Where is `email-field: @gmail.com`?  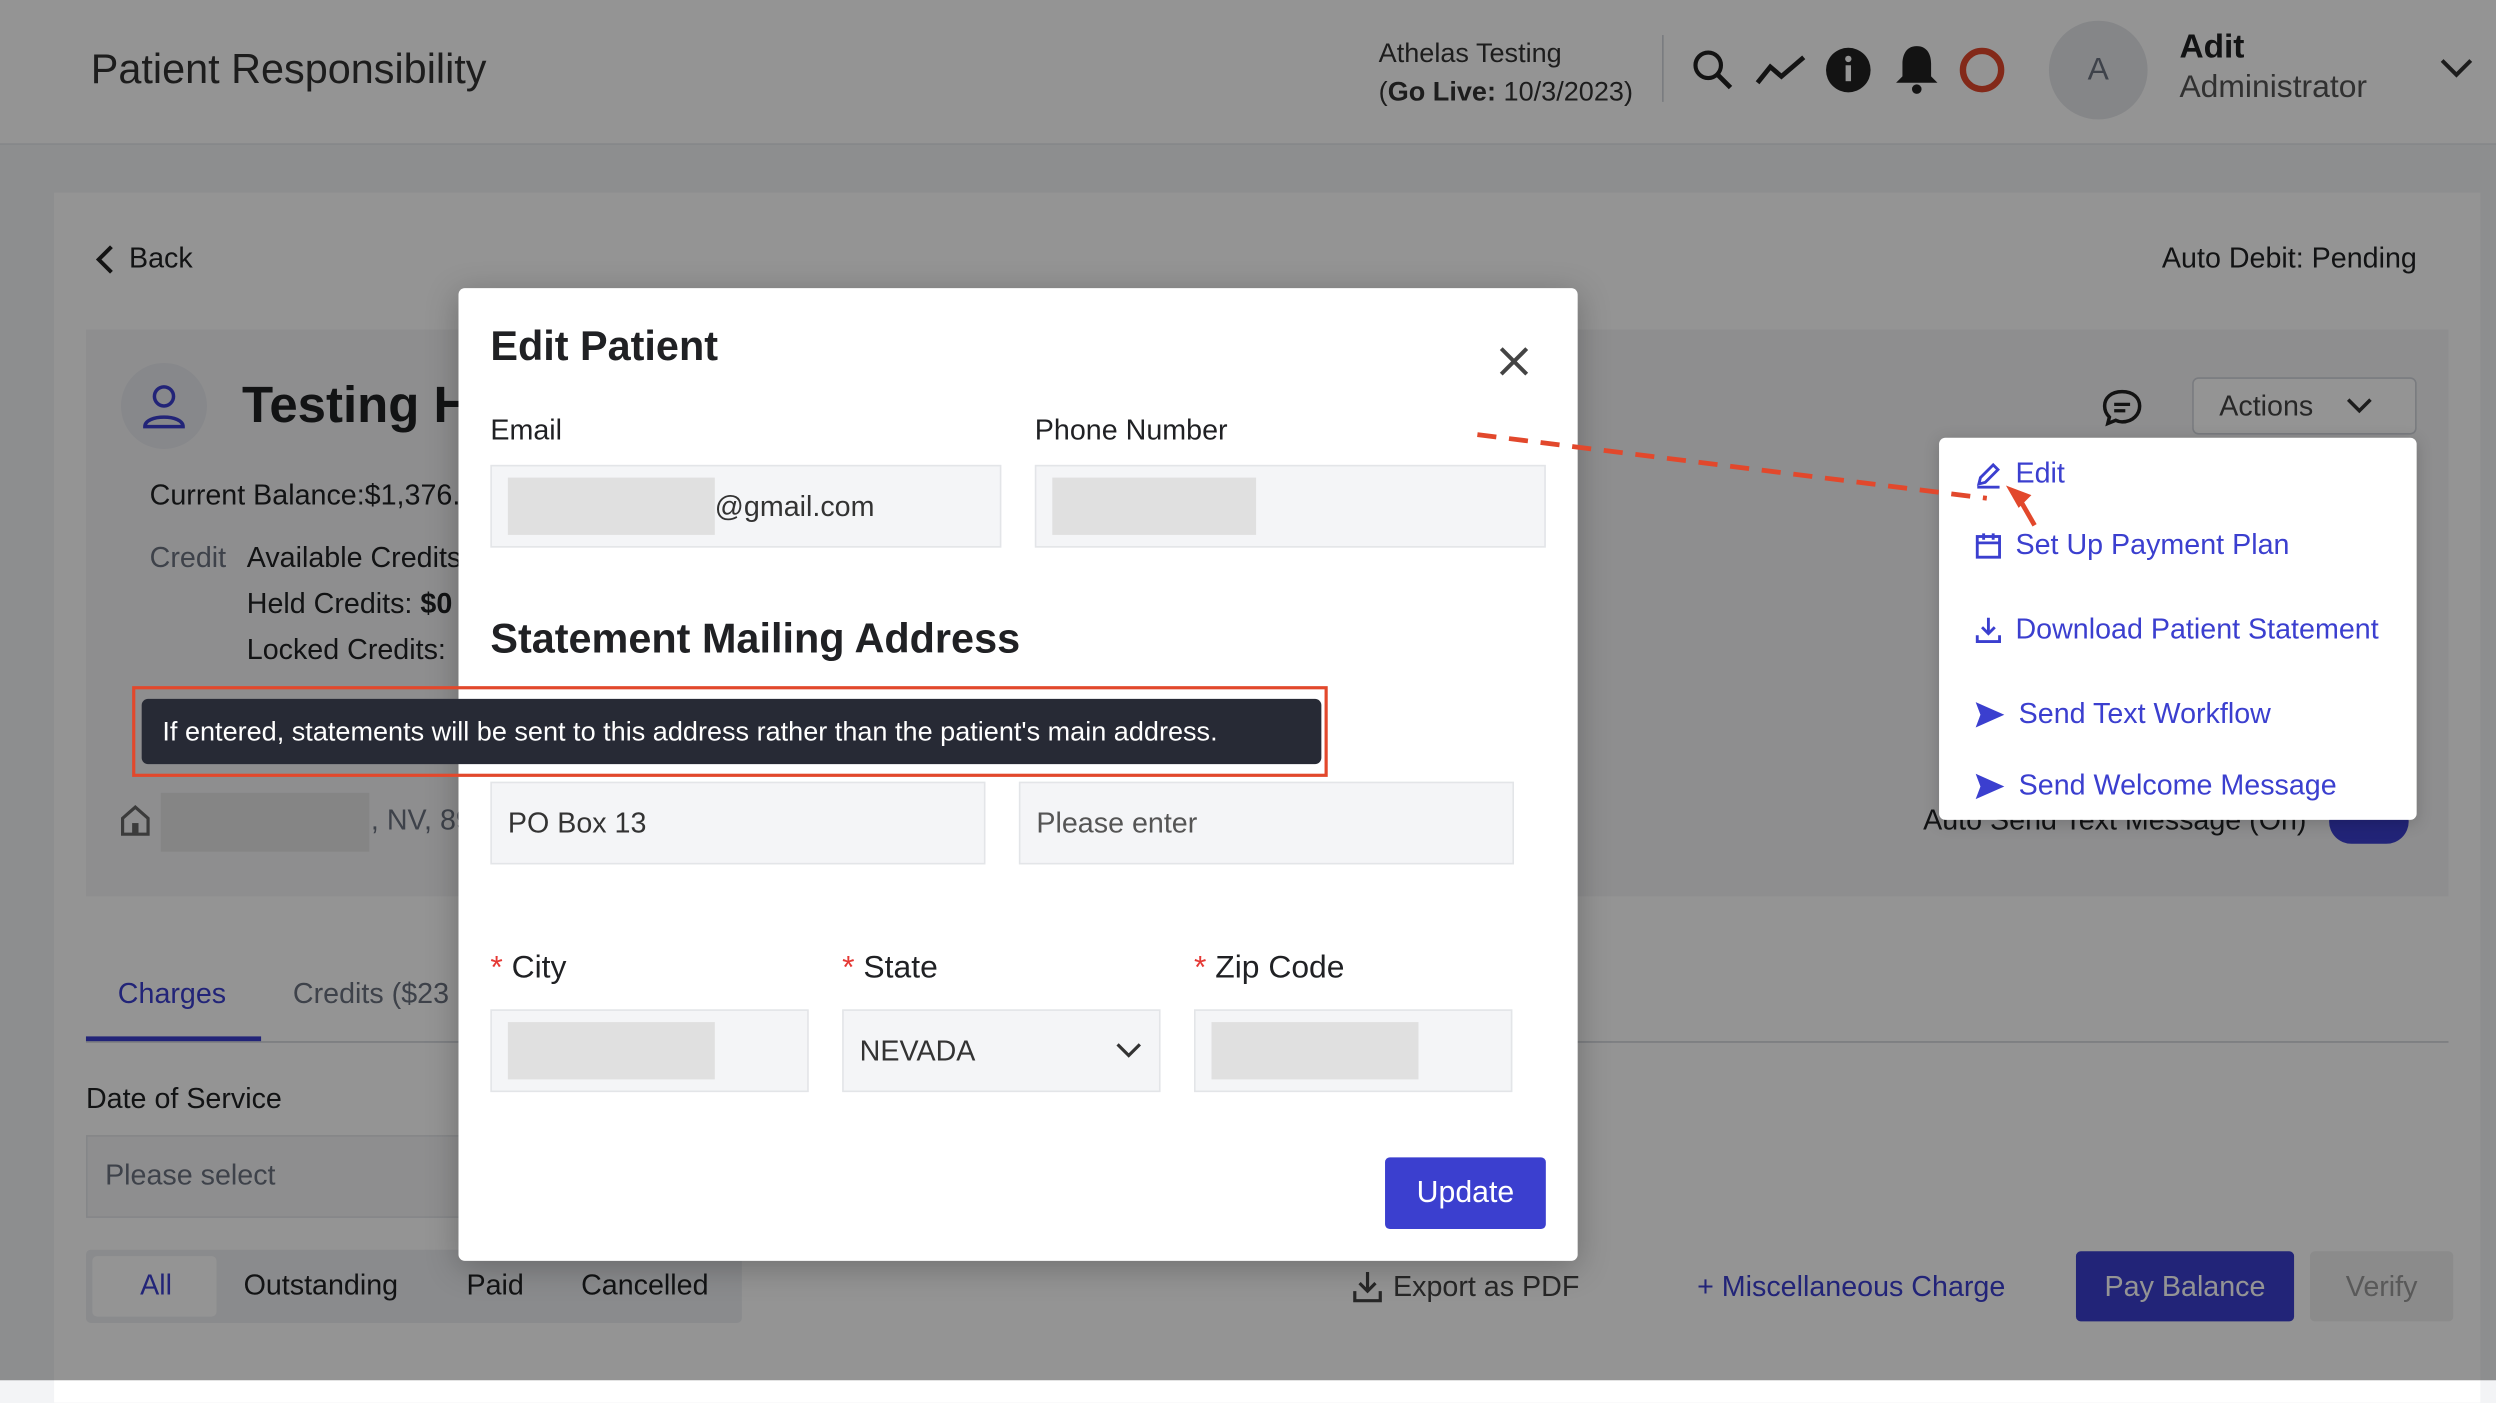 email-field: @gmail.com is located at coordinates (746, 506).